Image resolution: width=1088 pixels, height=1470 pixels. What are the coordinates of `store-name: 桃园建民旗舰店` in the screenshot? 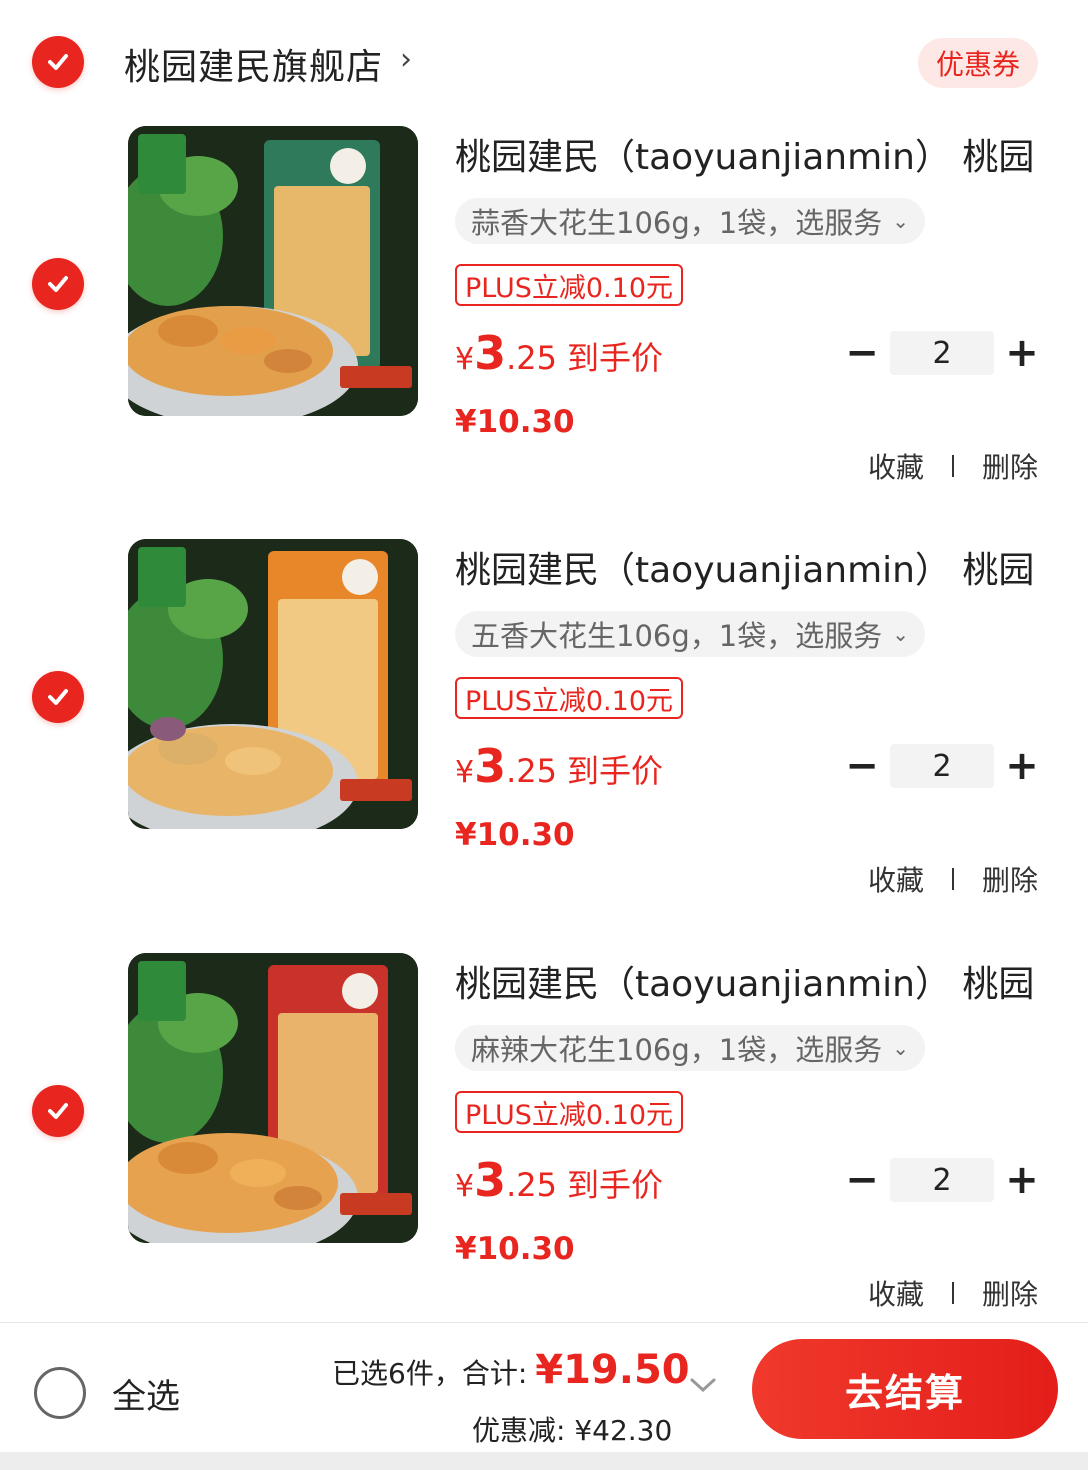 It's located at (253, 64).